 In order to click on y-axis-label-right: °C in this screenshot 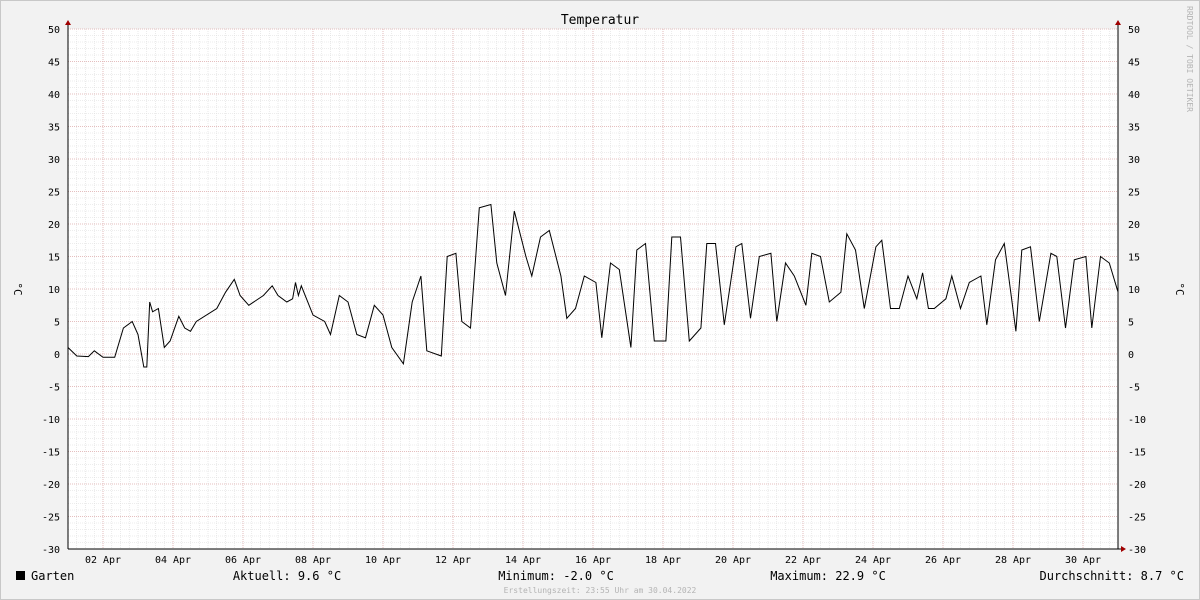, I will do `click(1179, 288)`.